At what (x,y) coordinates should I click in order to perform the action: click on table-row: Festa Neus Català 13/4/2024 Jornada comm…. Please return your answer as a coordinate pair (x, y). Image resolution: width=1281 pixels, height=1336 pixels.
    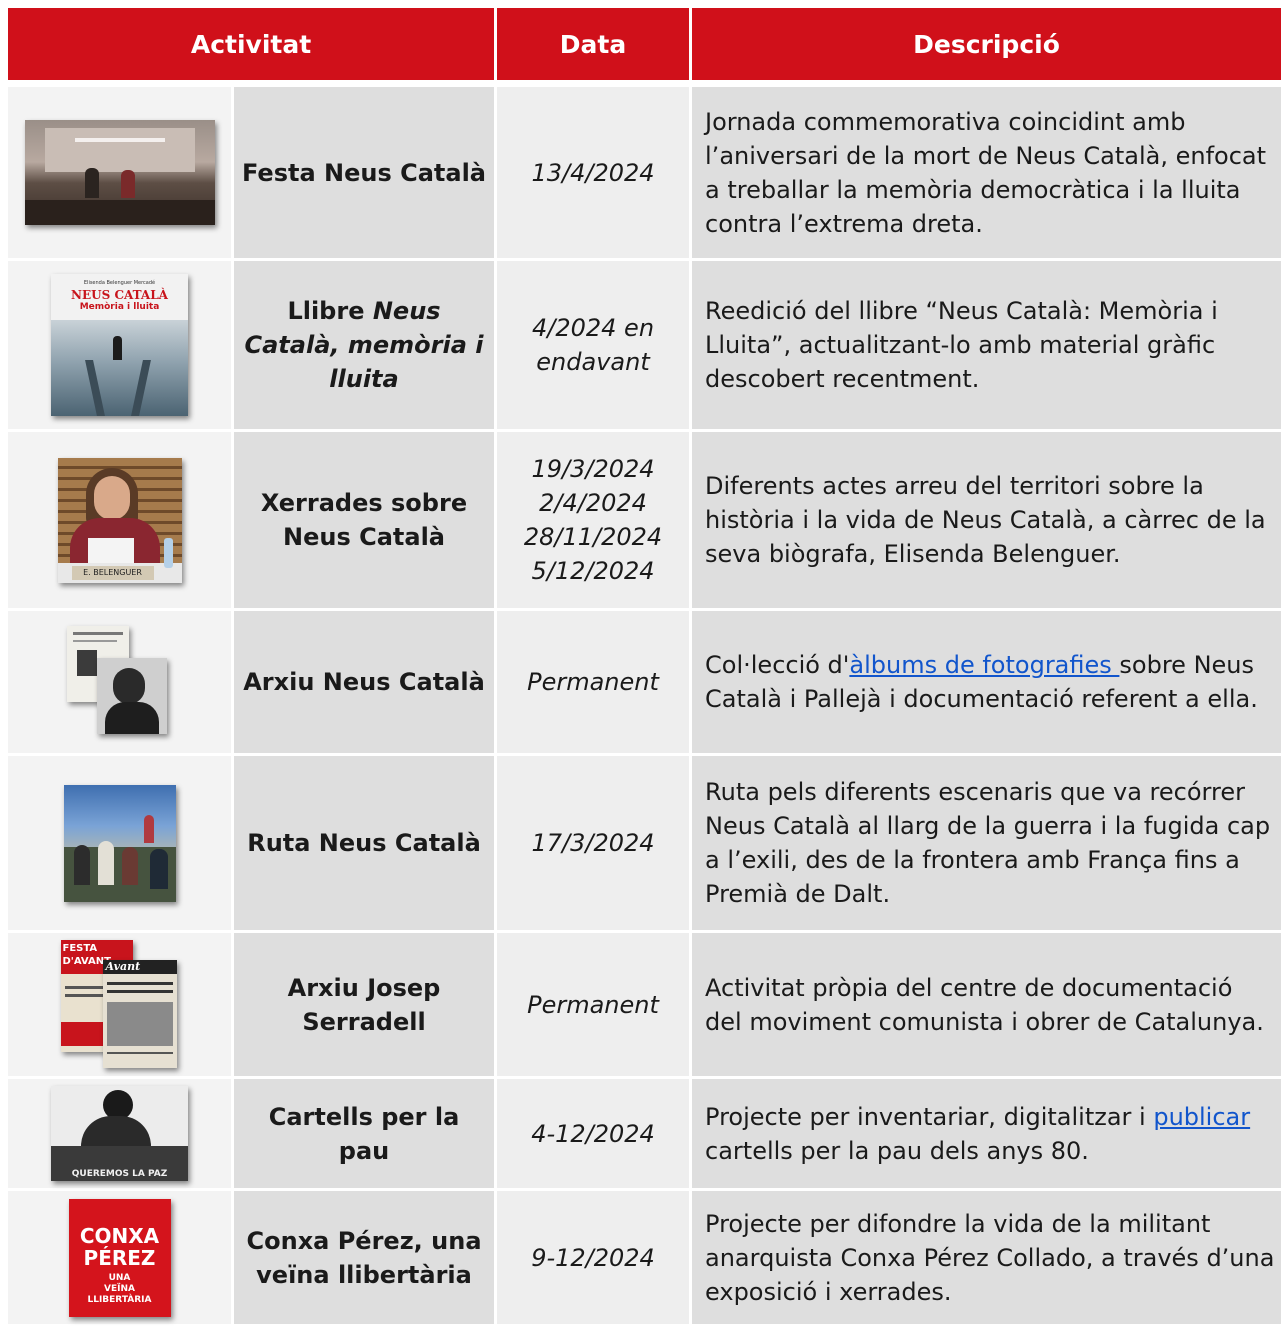
    Looking at the image, I should click on (644, 174).